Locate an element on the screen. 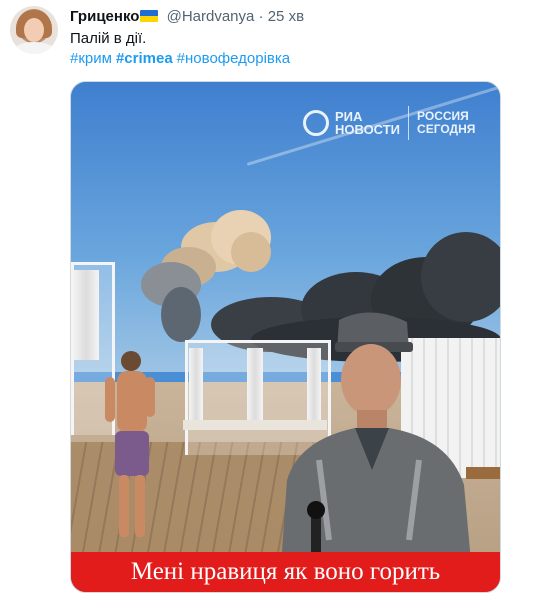  hashtag-link: #новофедорівка is located at coordinates (233, 58).